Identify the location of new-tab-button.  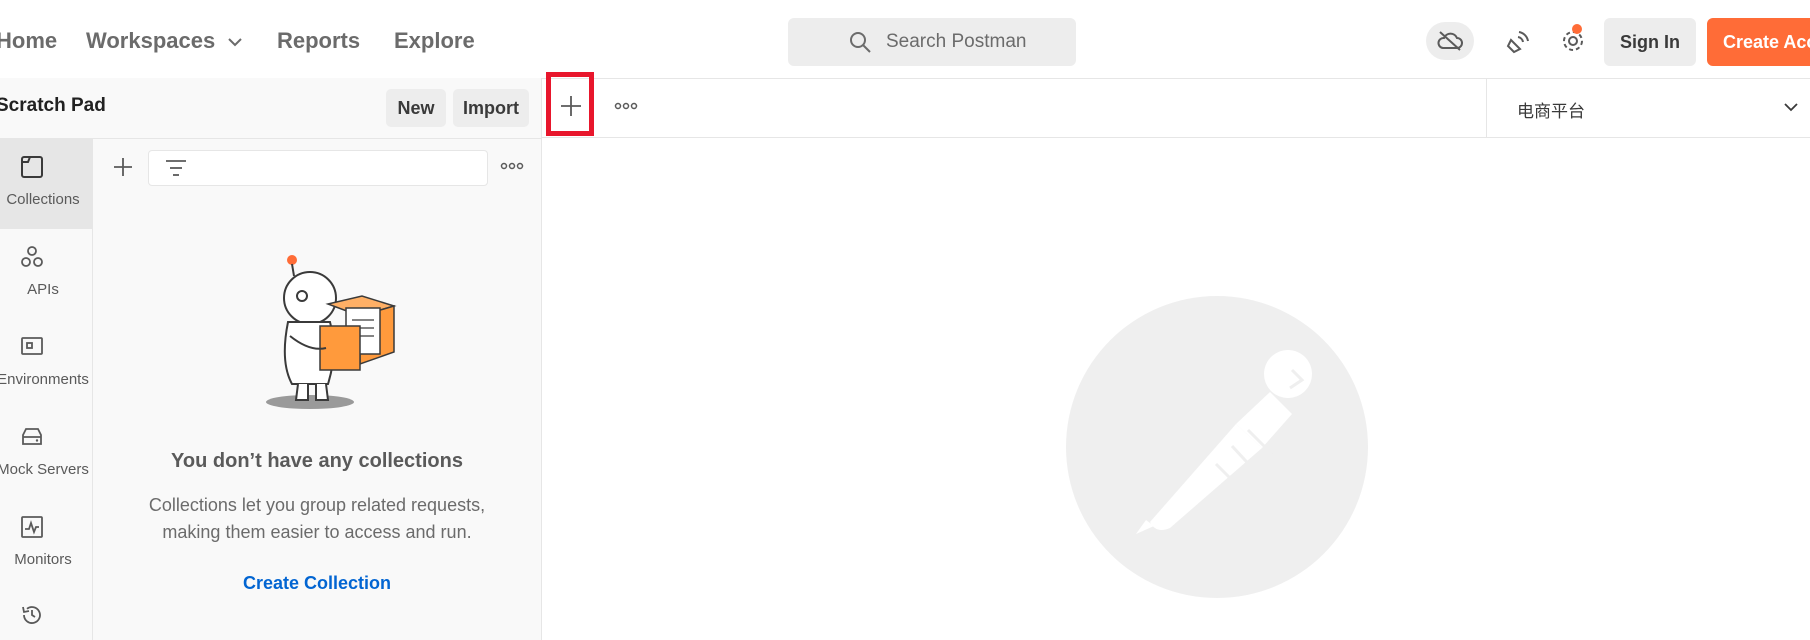
(571, 106).